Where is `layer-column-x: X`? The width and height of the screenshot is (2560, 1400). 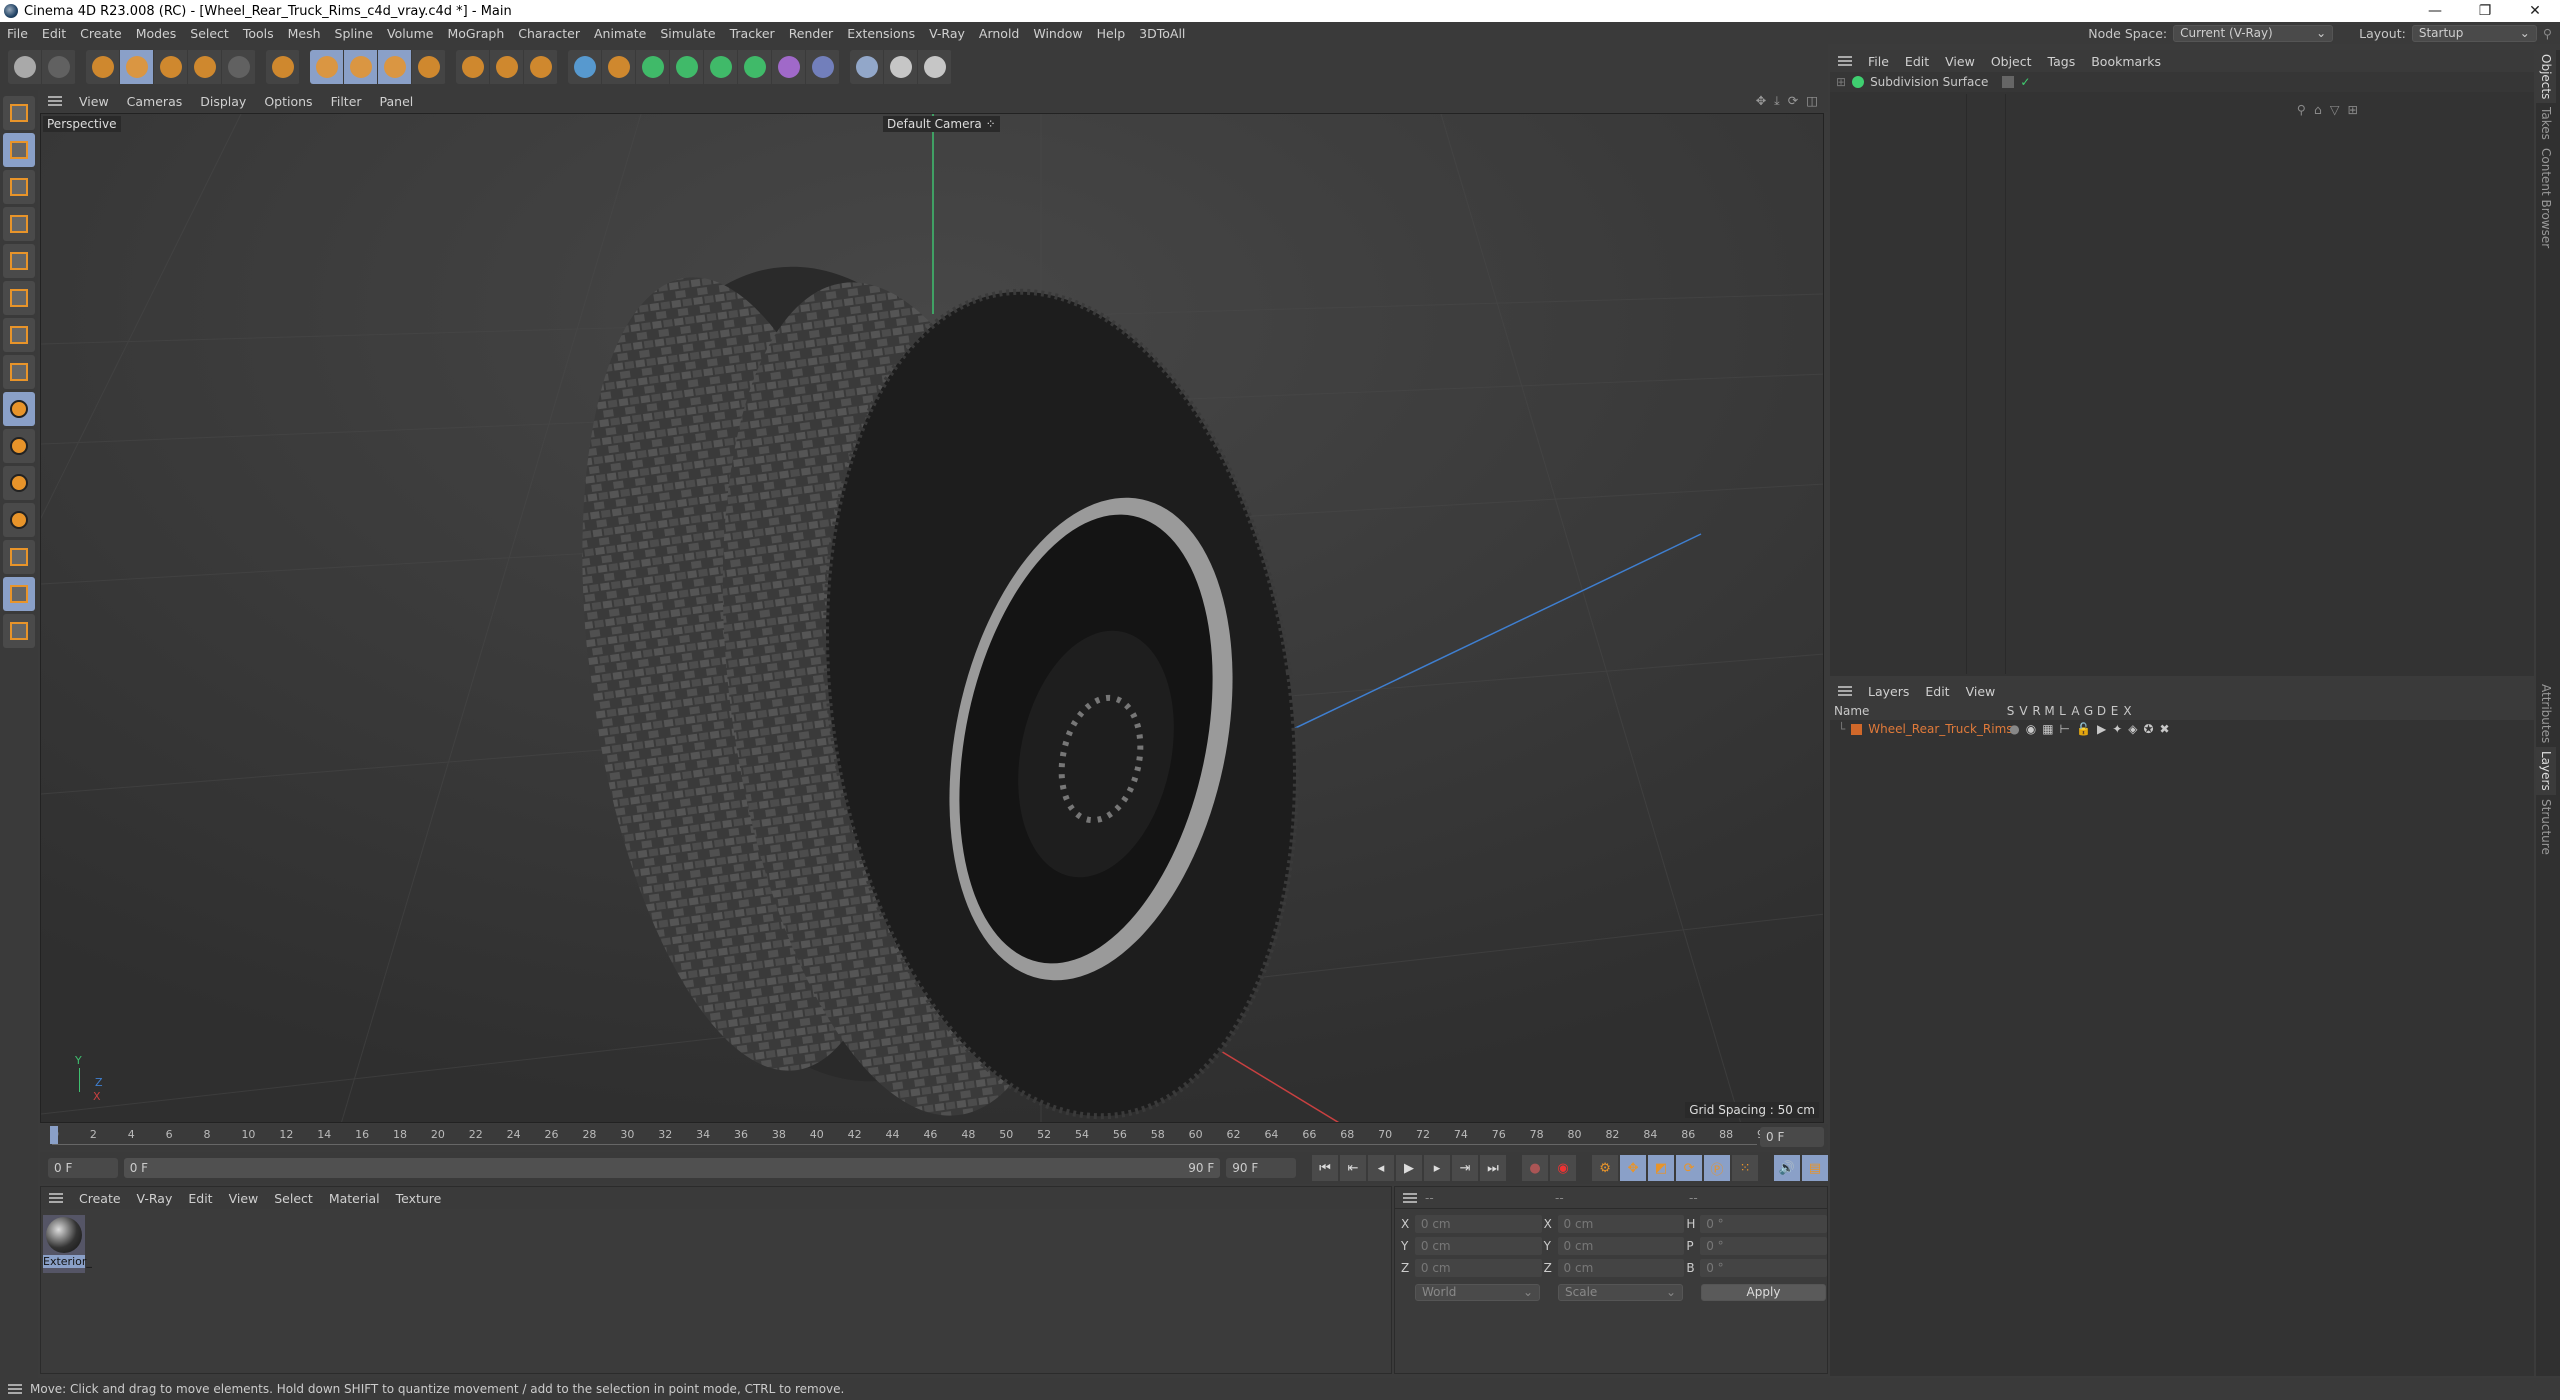
layer-column-x: X is located at coordinates (2127, 711).